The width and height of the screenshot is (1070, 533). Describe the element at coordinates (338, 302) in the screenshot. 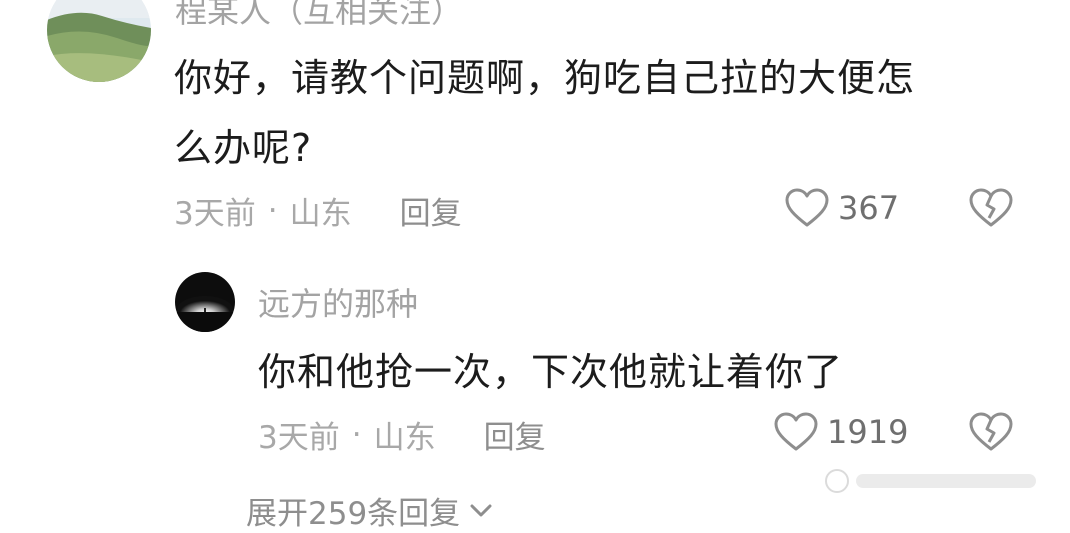

I see `reply-username: 远方的那种` at that location.